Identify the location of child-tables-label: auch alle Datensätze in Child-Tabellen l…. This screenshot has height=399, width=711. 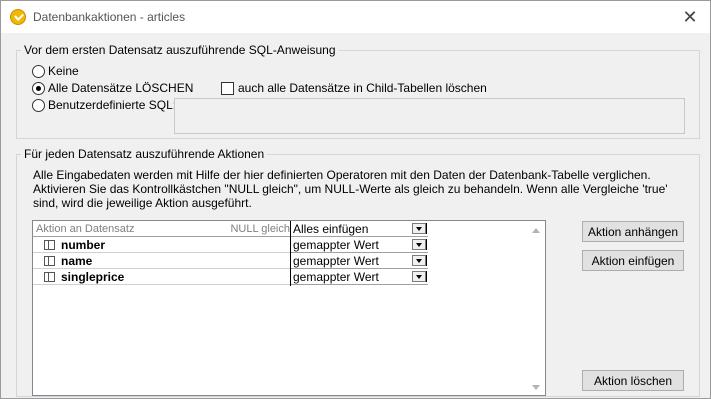
(362, 88).